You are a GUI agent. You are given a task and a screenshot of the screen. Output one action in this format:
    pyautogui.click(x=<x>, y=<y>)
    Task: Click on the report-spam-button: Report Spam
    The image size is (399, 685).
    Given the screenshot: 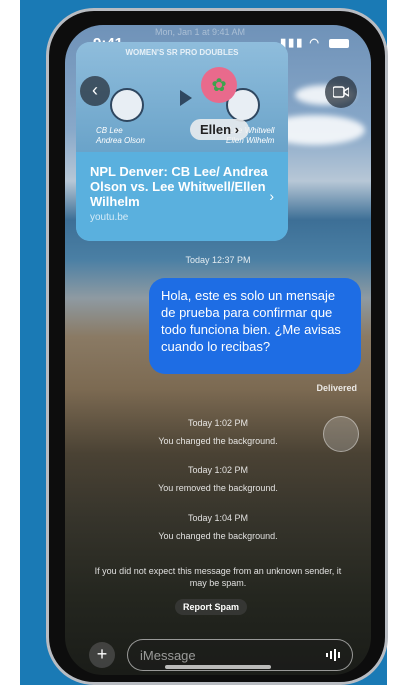 What is the action you would take?
    pyautogui.click(x=211, y=607)
    